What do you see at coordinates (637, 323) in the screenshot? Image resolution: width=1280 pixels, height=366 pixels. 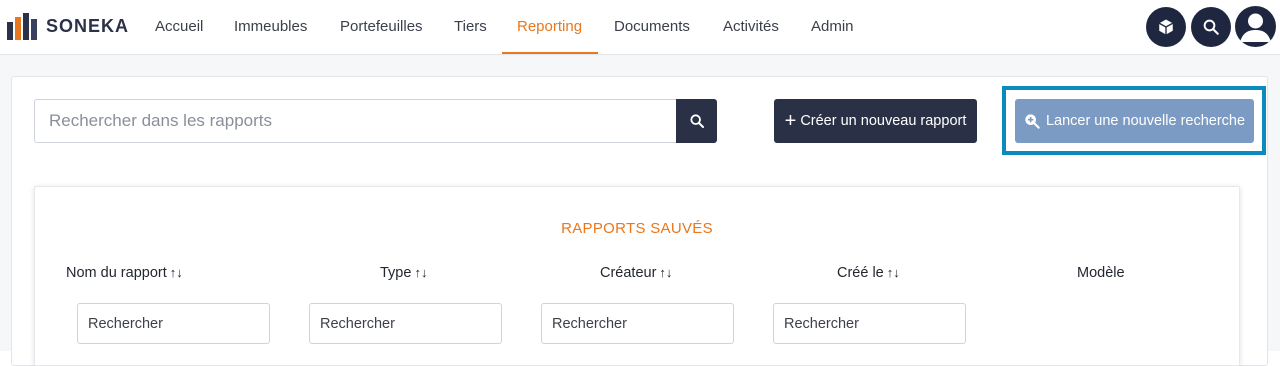 I see `filter-creator-input` at bounding box center [637, 323].